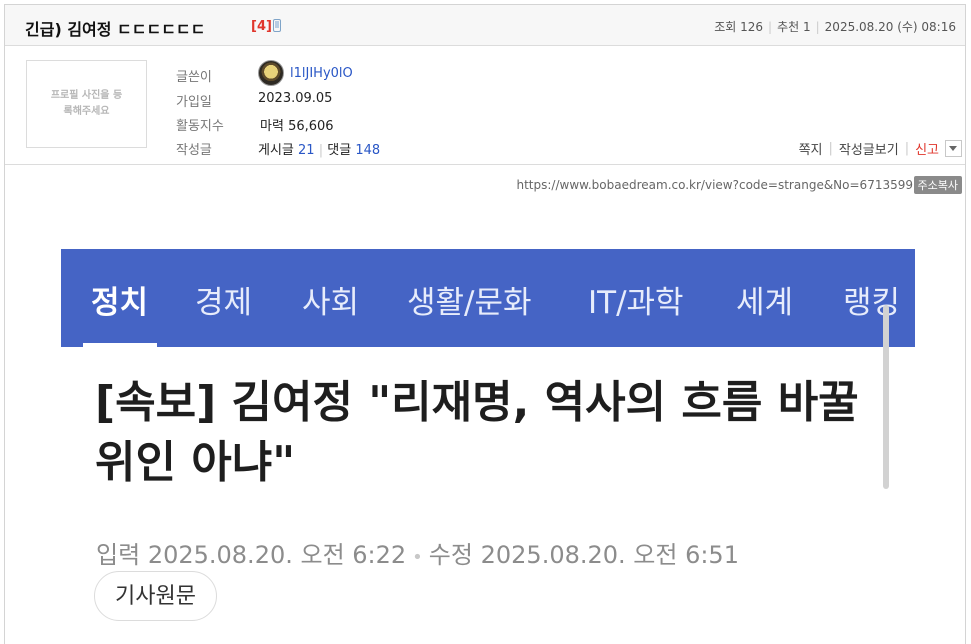 The height and width of the screenshot is (644, 971). Describe the element at coordinates (321, 73) in the screenshot. I see `author-nickname: l1lJIHy0lO` at that location.